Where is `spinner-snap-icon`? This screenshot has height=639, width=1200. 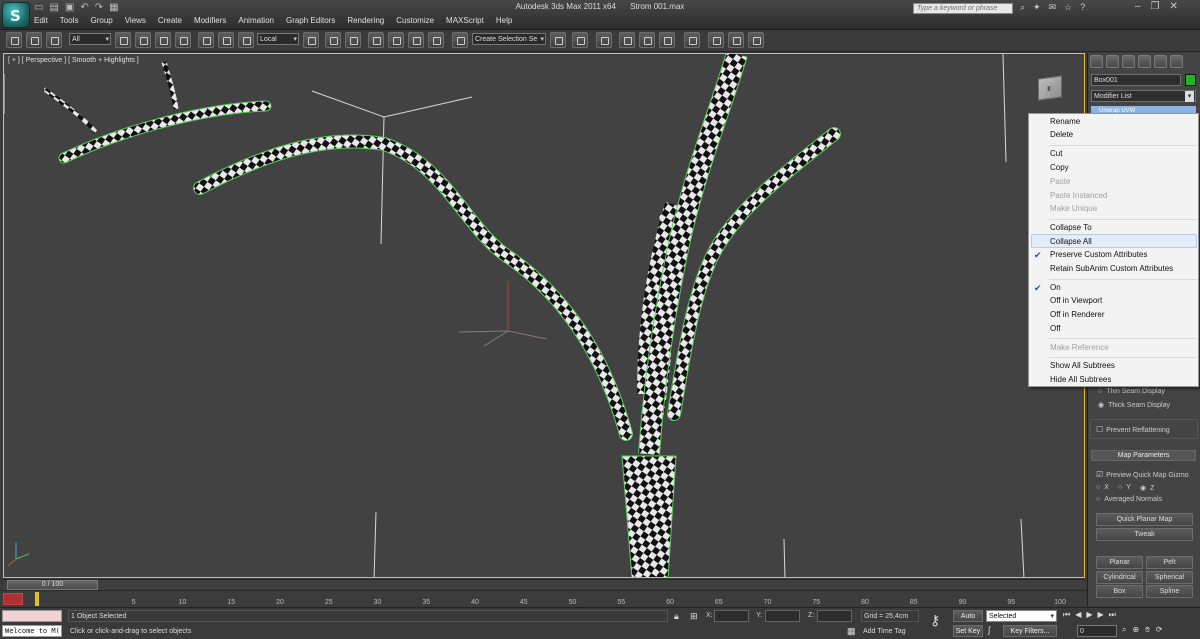
spinner-snap-icon is located at coordinates (436, 40).